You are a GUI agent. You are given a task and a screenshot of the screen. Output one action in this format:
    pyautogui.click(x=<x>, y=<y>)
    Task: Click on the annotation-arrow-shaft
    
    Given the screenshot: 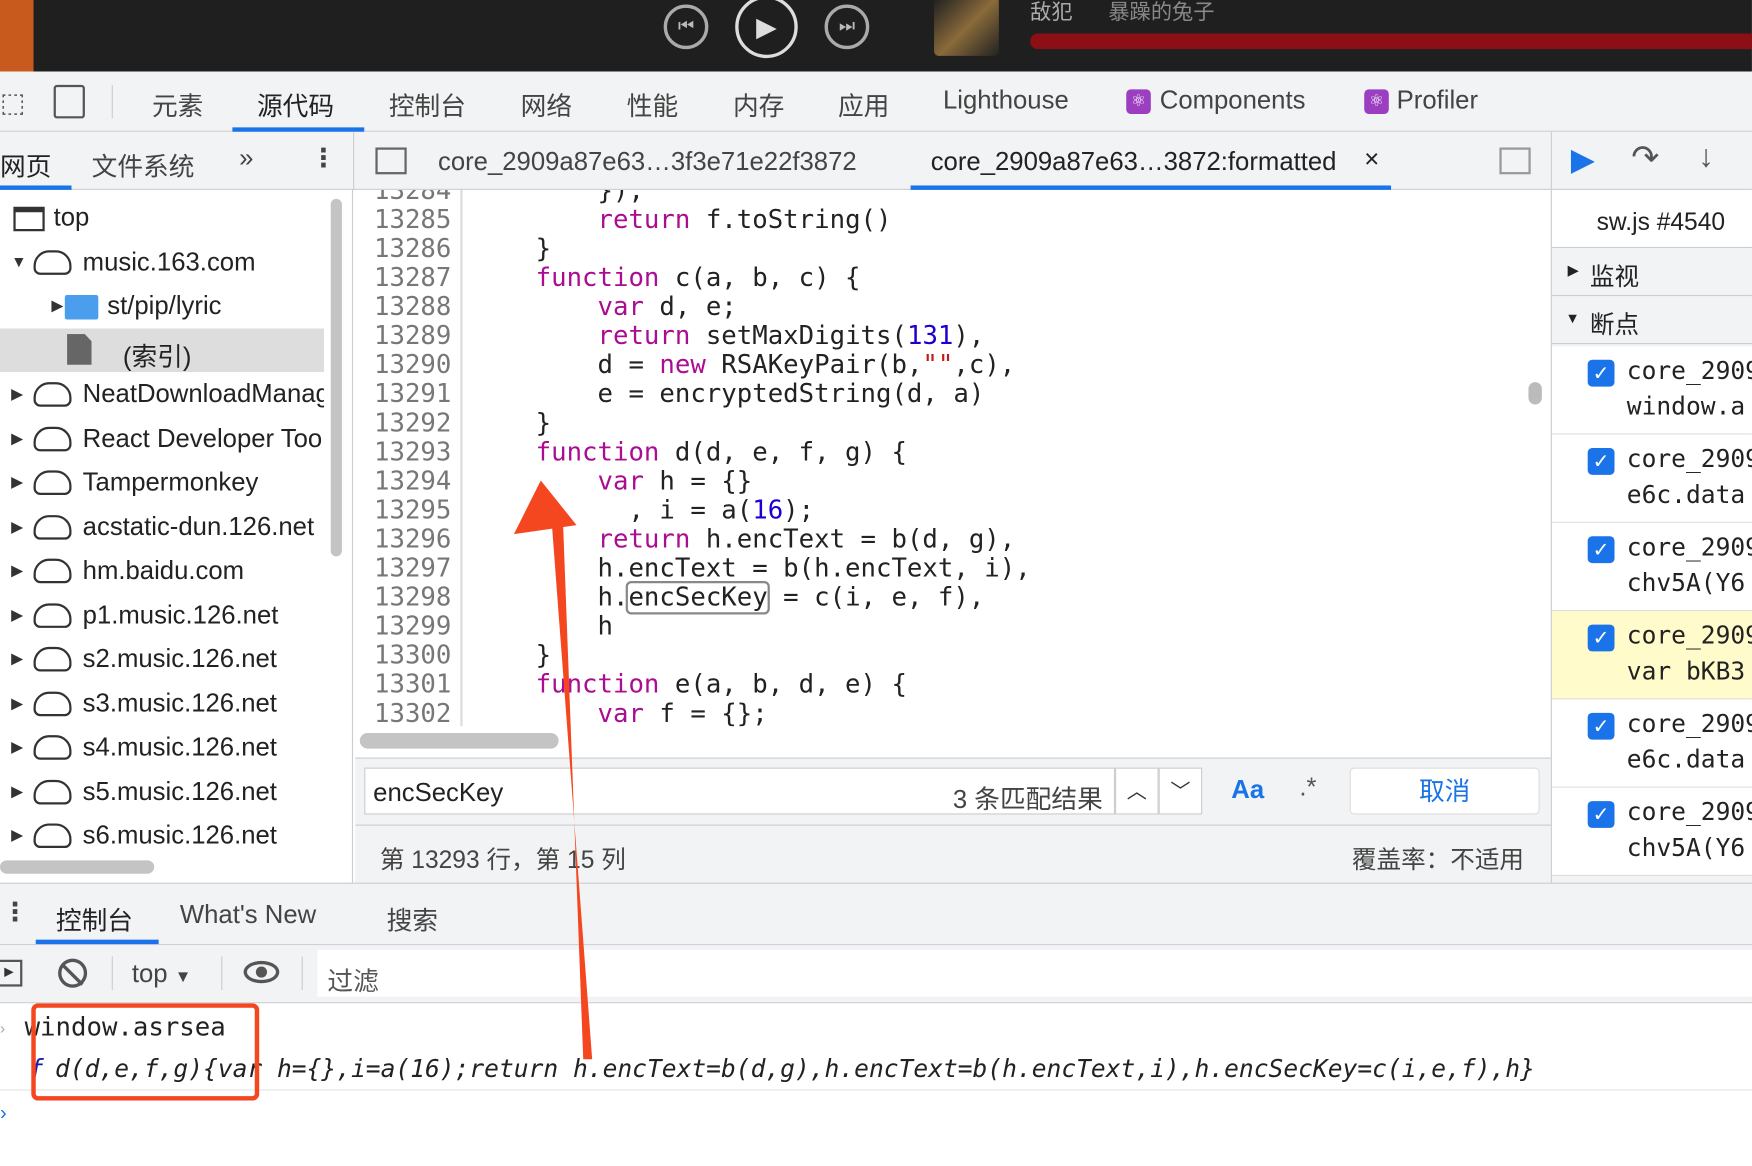 What is the action you would take?
    pyautogui.click(x=572, y=792)
    